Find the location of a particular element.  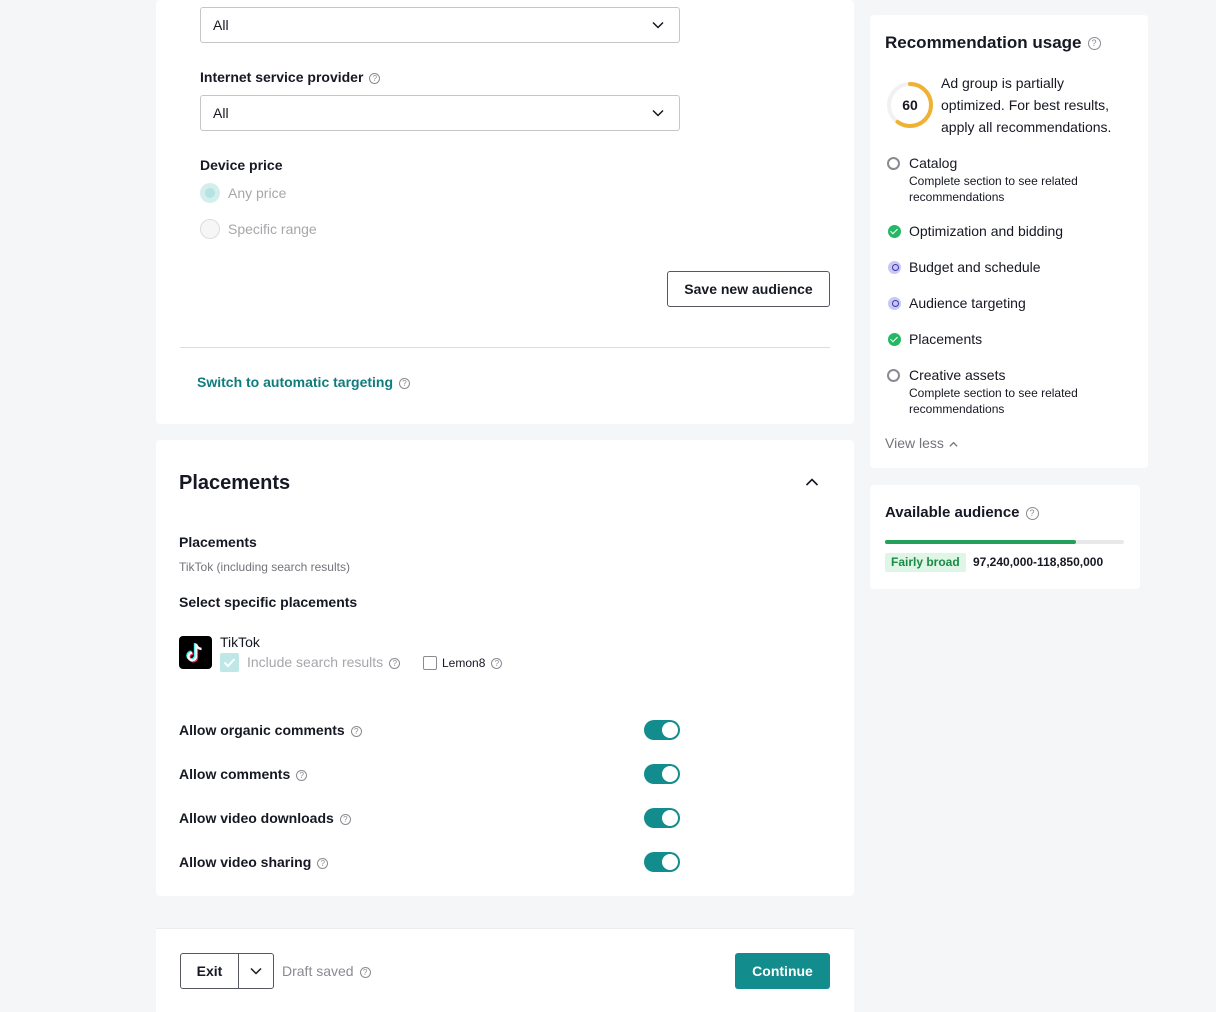

allow-organic-comments-toggle is located at coordinates (662, 730).